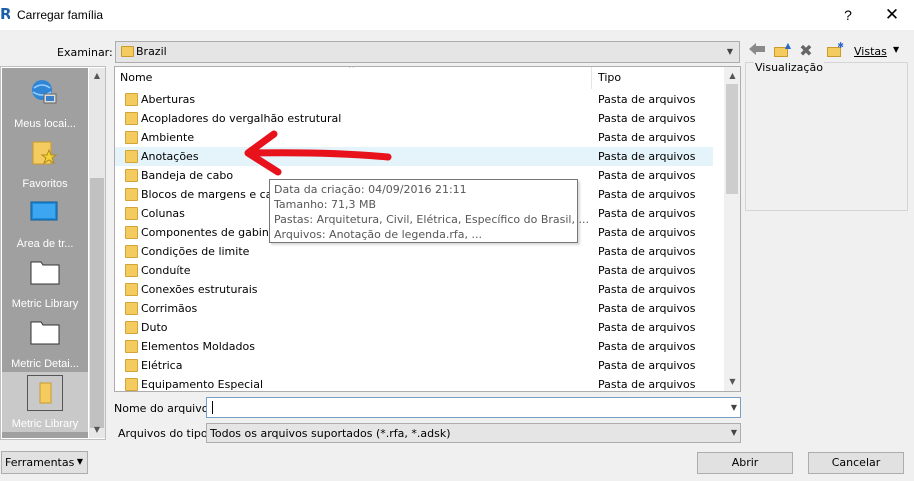 The width and height of the screenshot is (914, 481). What do you see at coordinates (154, 327) in the screenshot?
I see `file-name-cell: Duto` at bounding box center [154, 327].